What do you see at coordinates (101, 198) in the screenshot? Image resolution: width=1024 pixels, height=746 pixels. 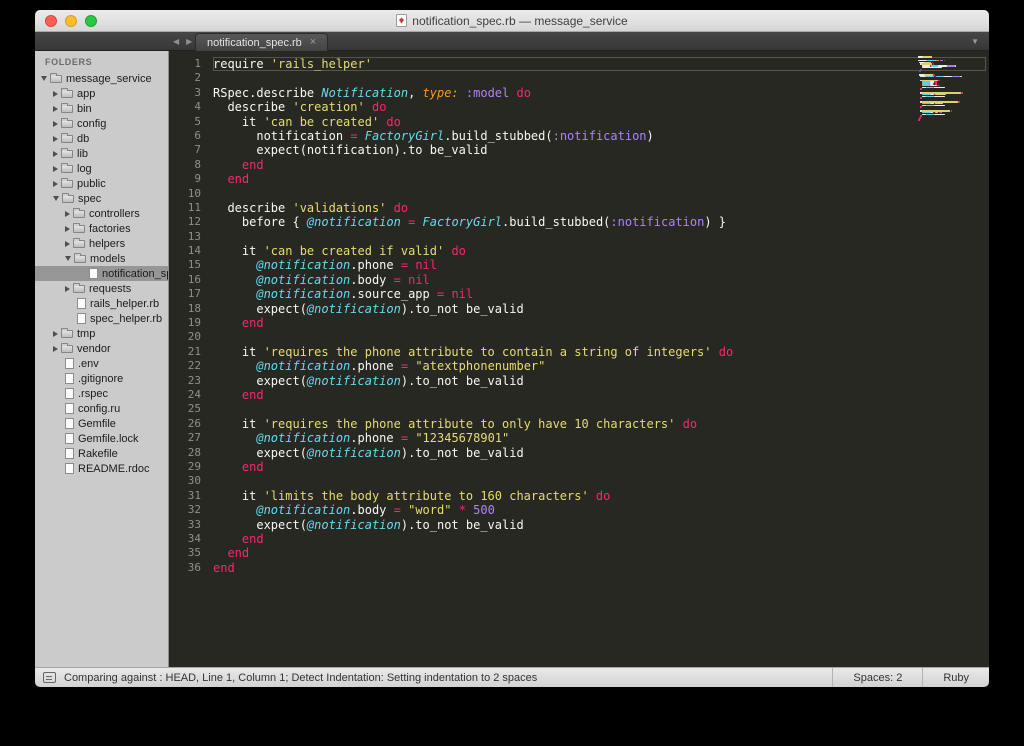 I see `sidebar-item: spec` at bounding box center [101, 198].